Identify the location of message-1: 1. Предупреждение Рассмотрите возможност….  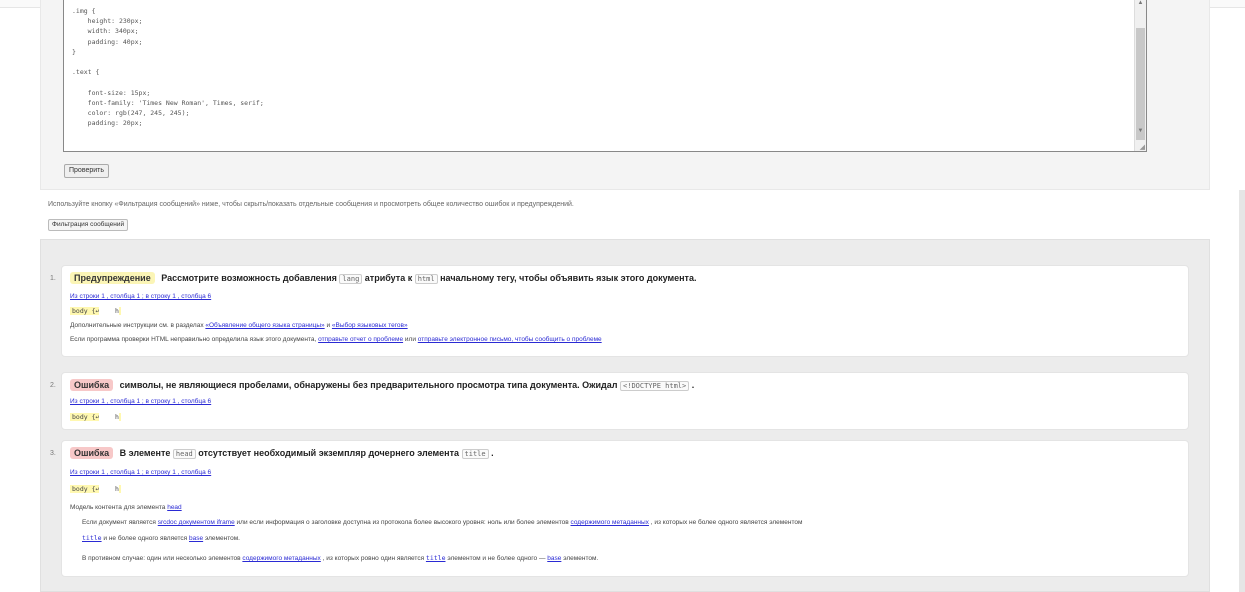
(619, 311).